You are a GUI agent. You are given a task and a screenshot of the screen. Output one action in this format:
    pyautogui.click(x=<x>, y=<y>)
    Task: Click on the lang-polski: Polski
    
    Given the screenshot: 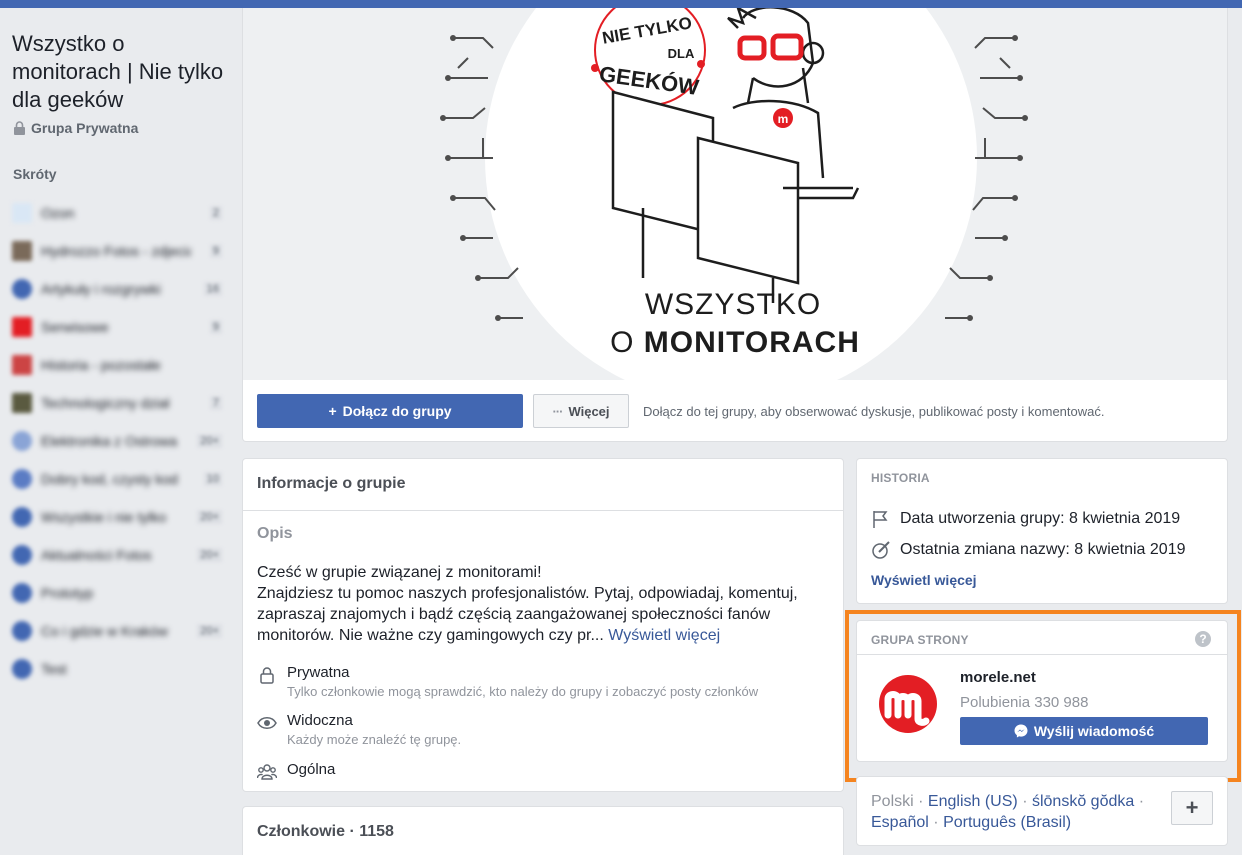 What is the action you would take?
    pyautogui.click(x=892, y=801)
    